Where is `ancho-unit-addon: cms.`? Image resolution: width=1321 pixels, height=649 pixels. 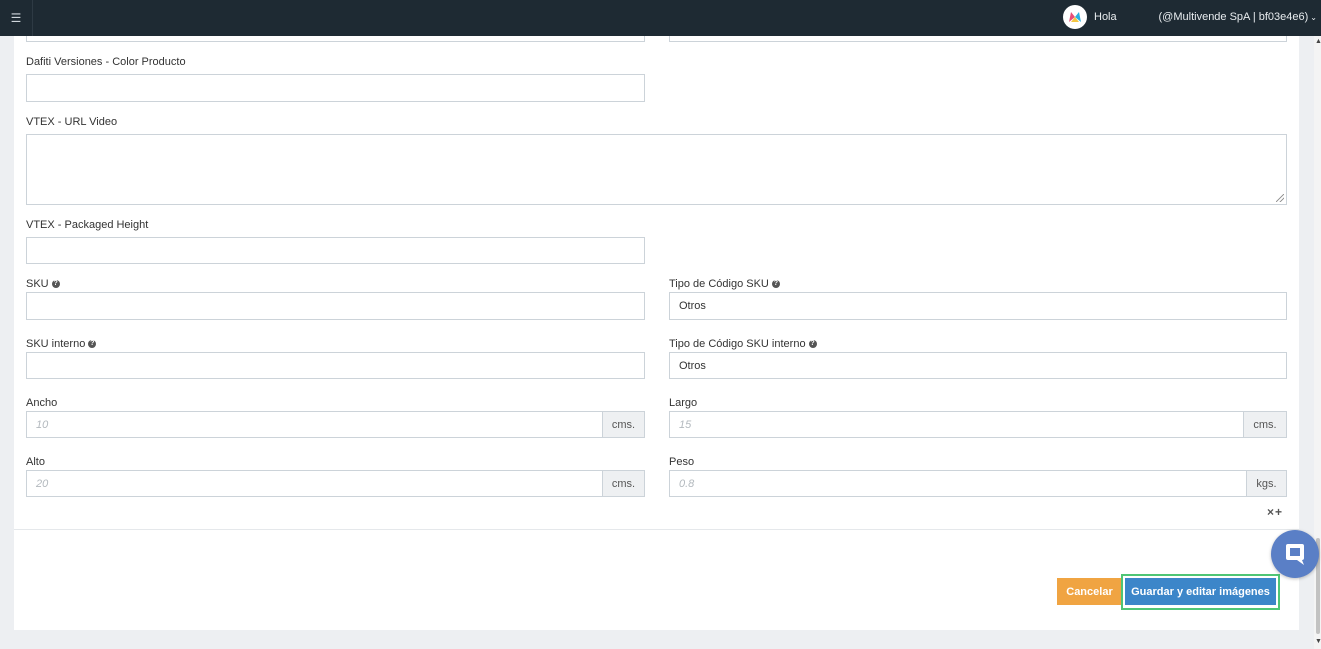 ancho-unit-addon: cms. is located at coordinates (623, 424).